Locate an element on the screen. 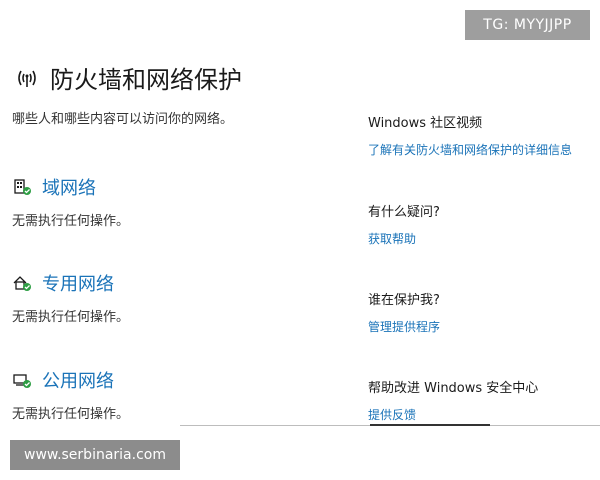  manage-providers-link: 管理提供程序 is located at coordinates (404, 326).